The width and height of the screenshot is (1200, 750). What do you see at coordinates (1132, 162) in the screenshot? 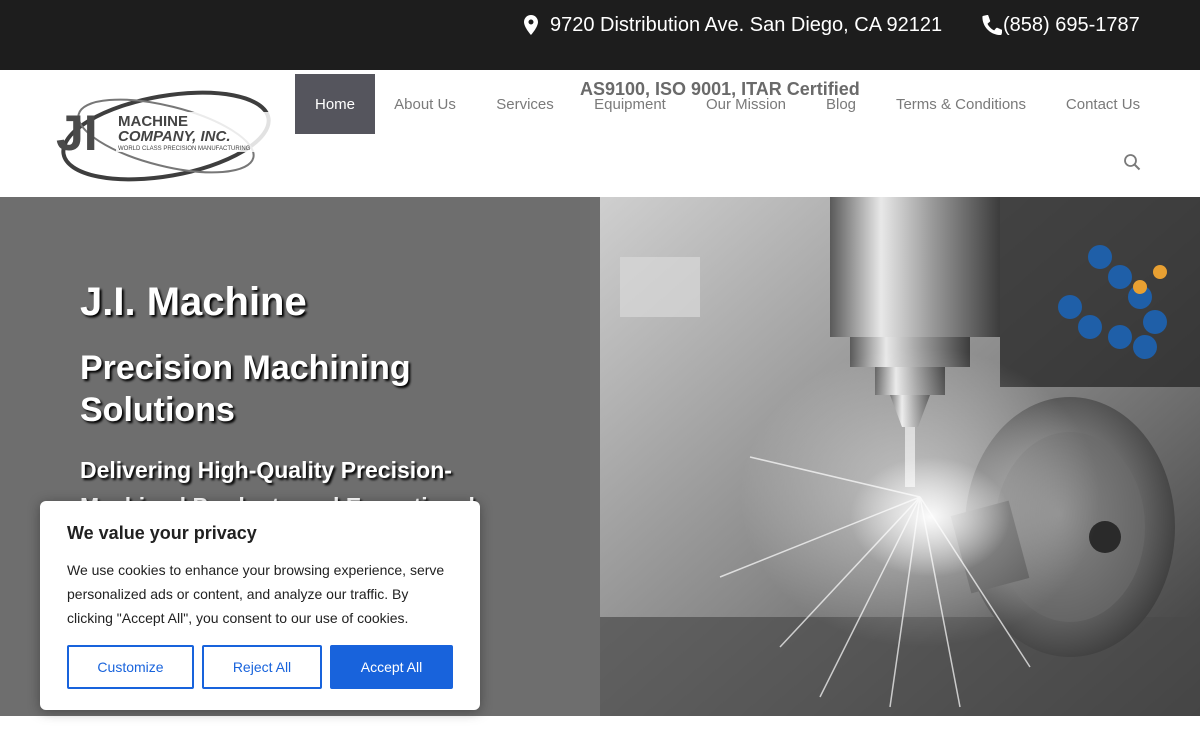
I see `search-icon` at bounding box center [1132, 162].